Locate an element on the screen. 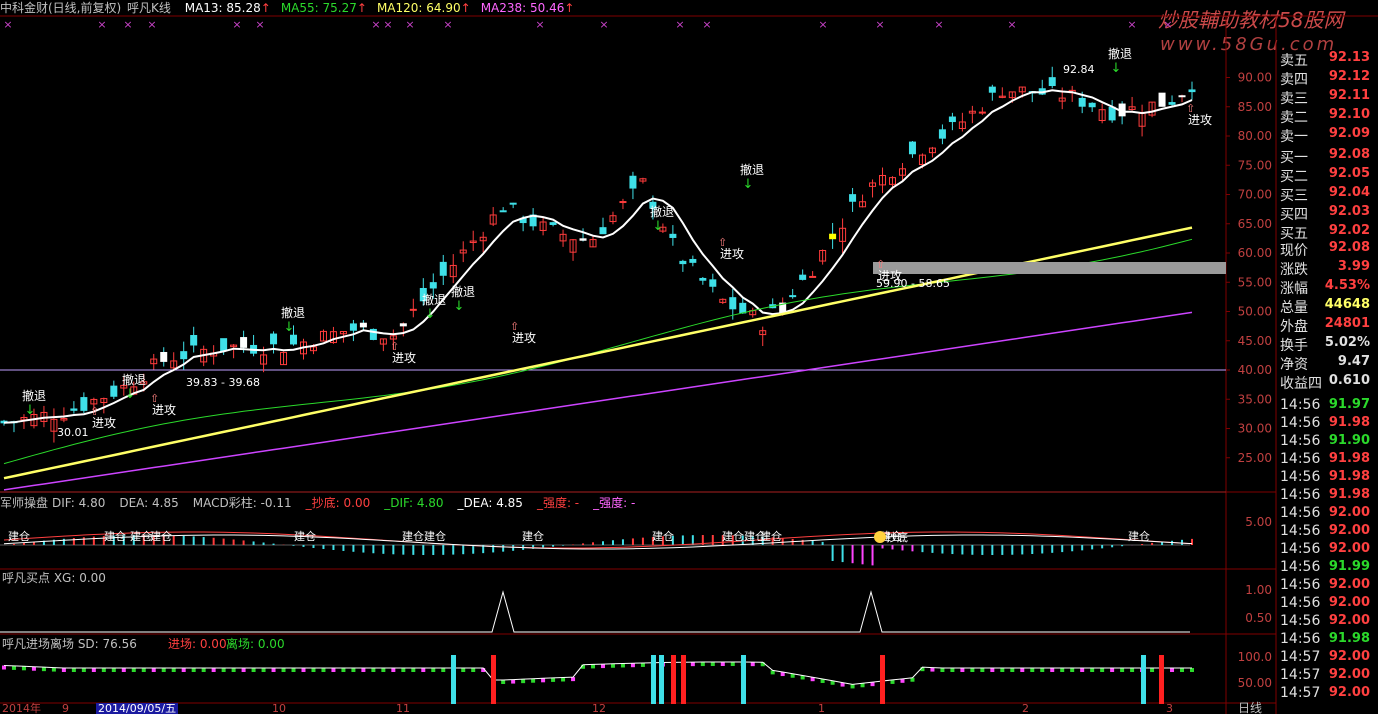 Image resolution: width=1378 pixels, height=714 pixels. order-book-row-value: 92.12 is located at coordinates (1349, 76).